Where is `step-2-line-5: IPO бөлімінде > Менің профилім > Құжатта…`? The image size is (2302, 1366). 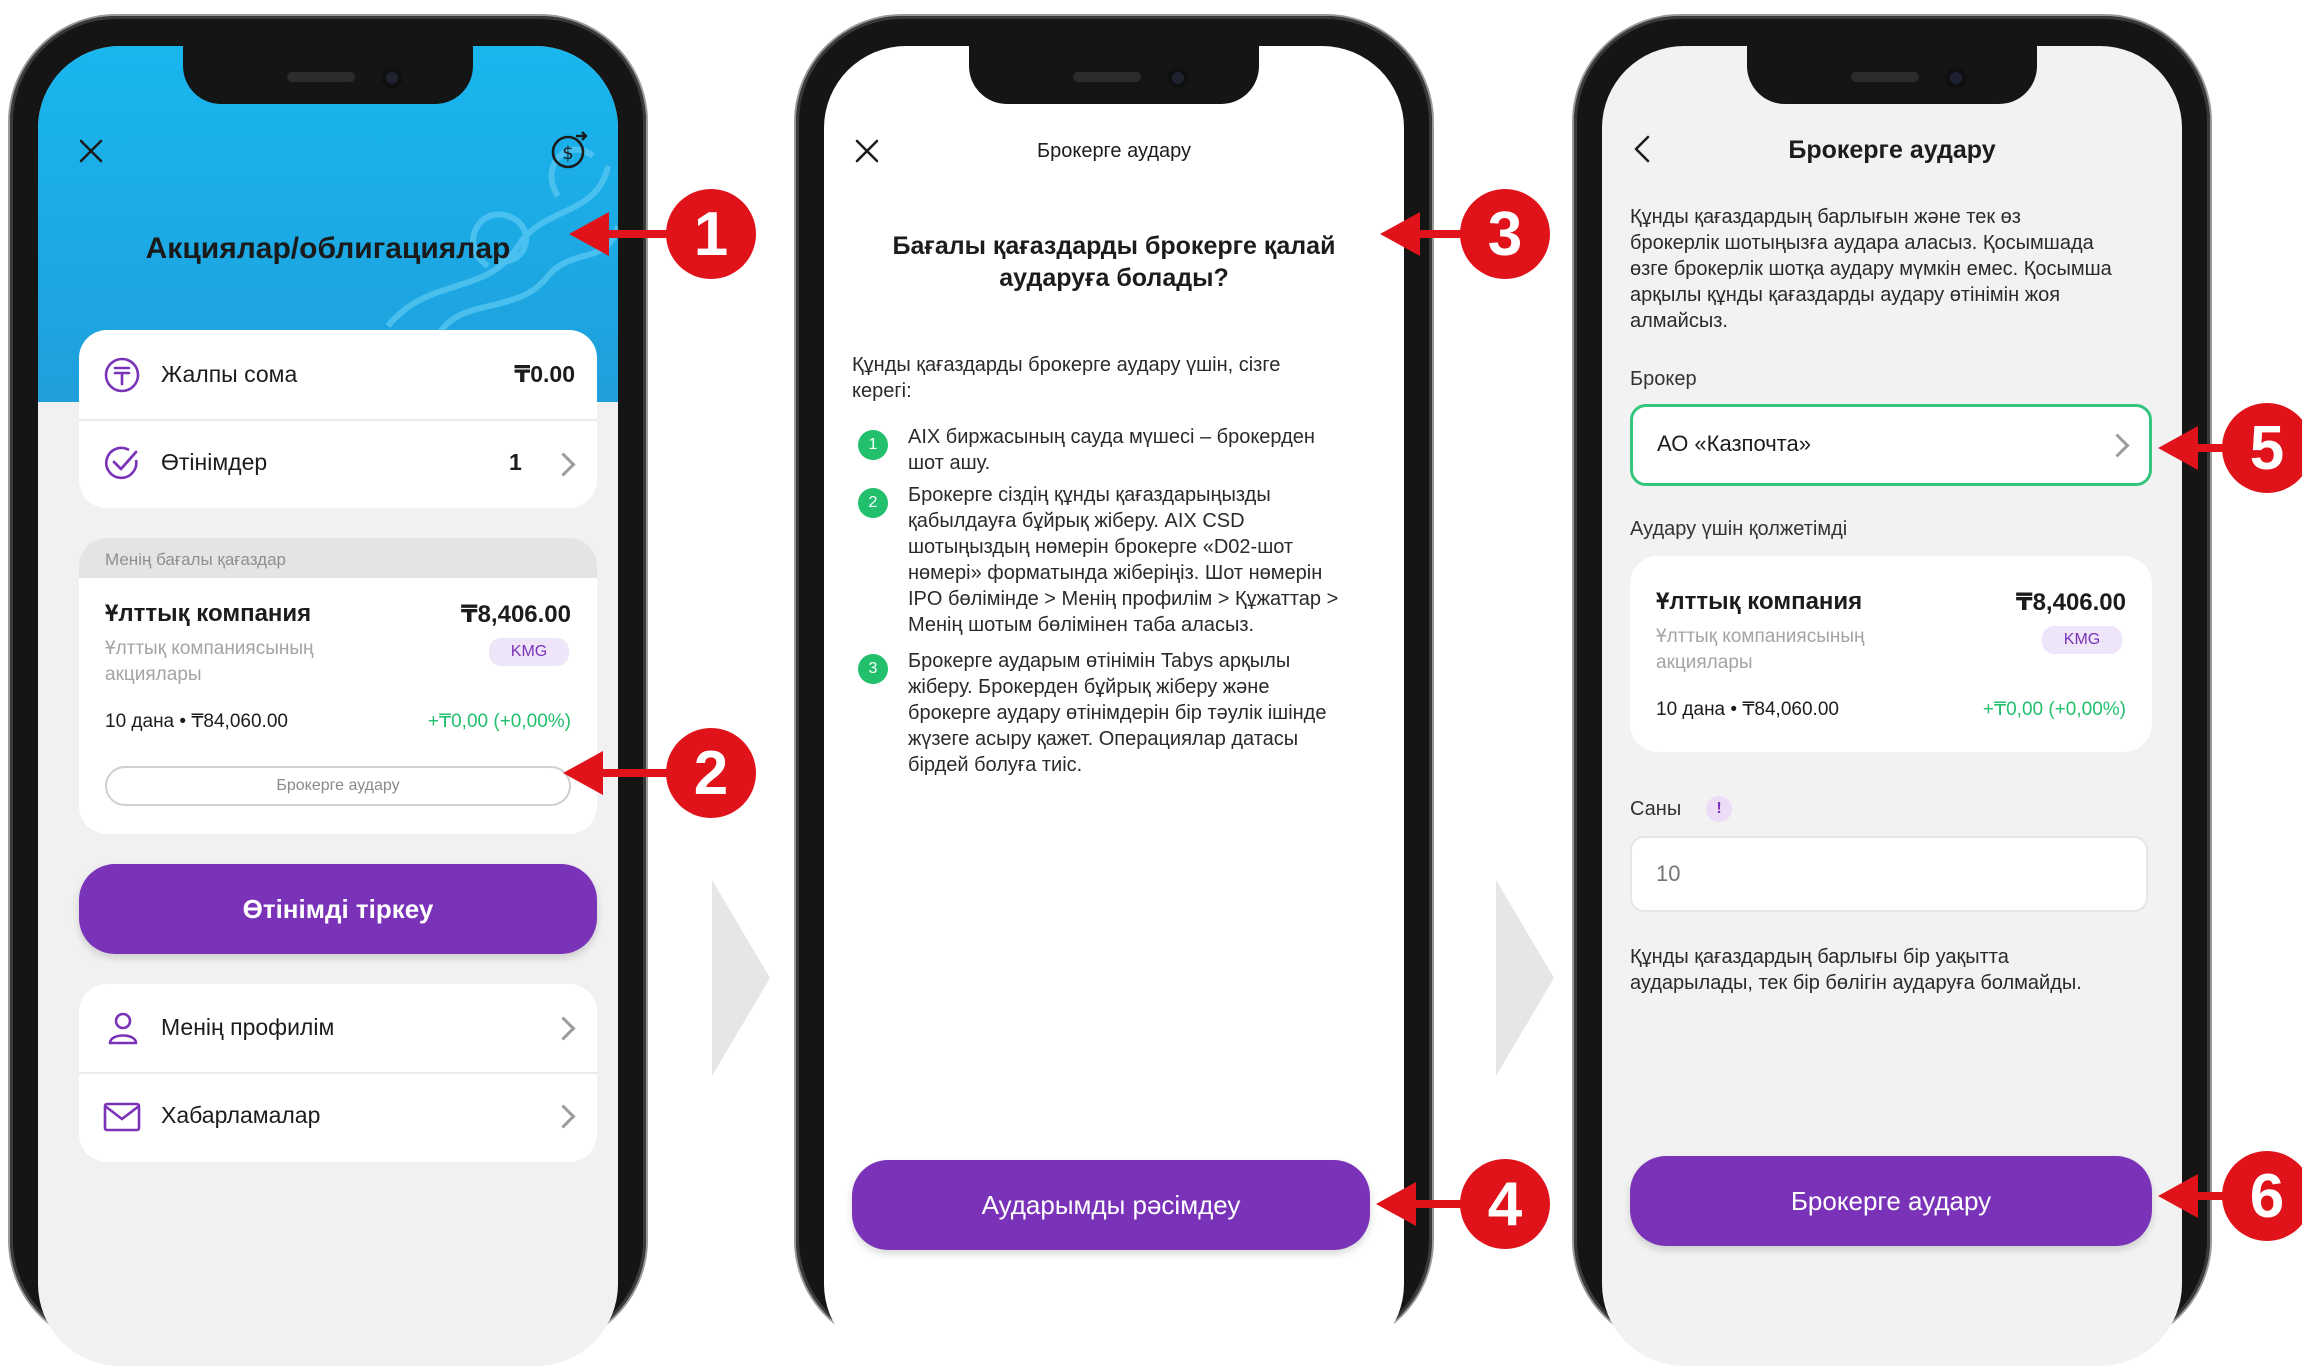 step-2-line-5: IPO бөлімінде > Менің профилім > Құжатта… is located at coordinates (1123, 599).